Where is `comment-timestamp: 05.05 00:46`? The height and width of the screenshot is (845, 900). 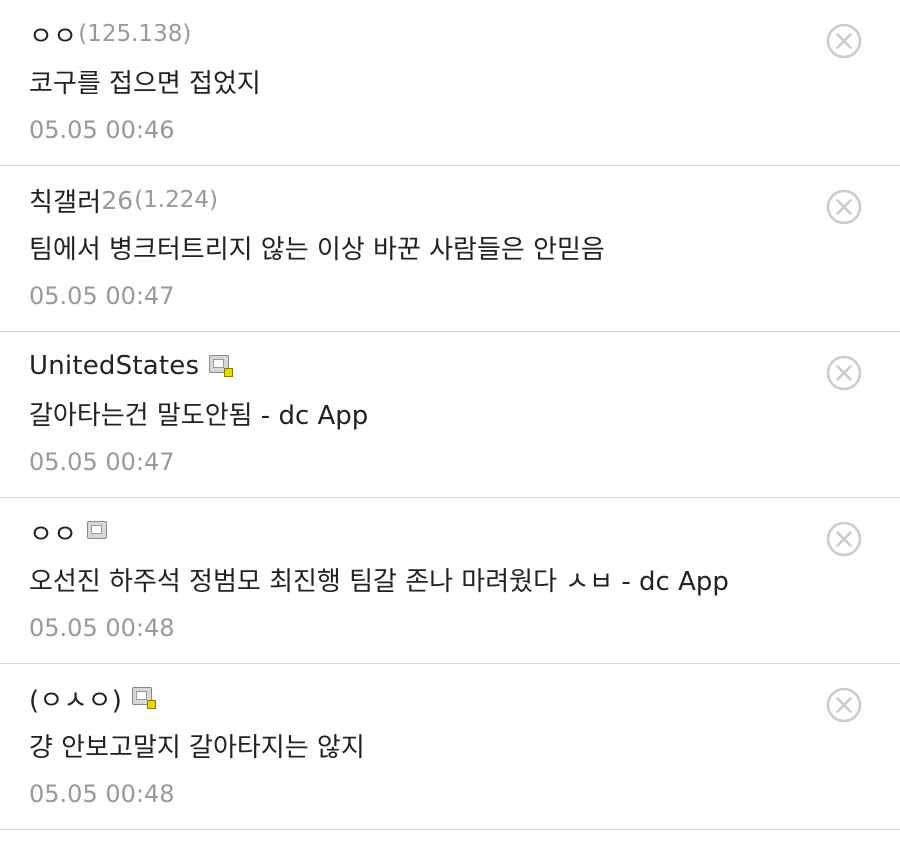
comment-timestamp: 05.05 00:46 is located at coordinates (102, 130).